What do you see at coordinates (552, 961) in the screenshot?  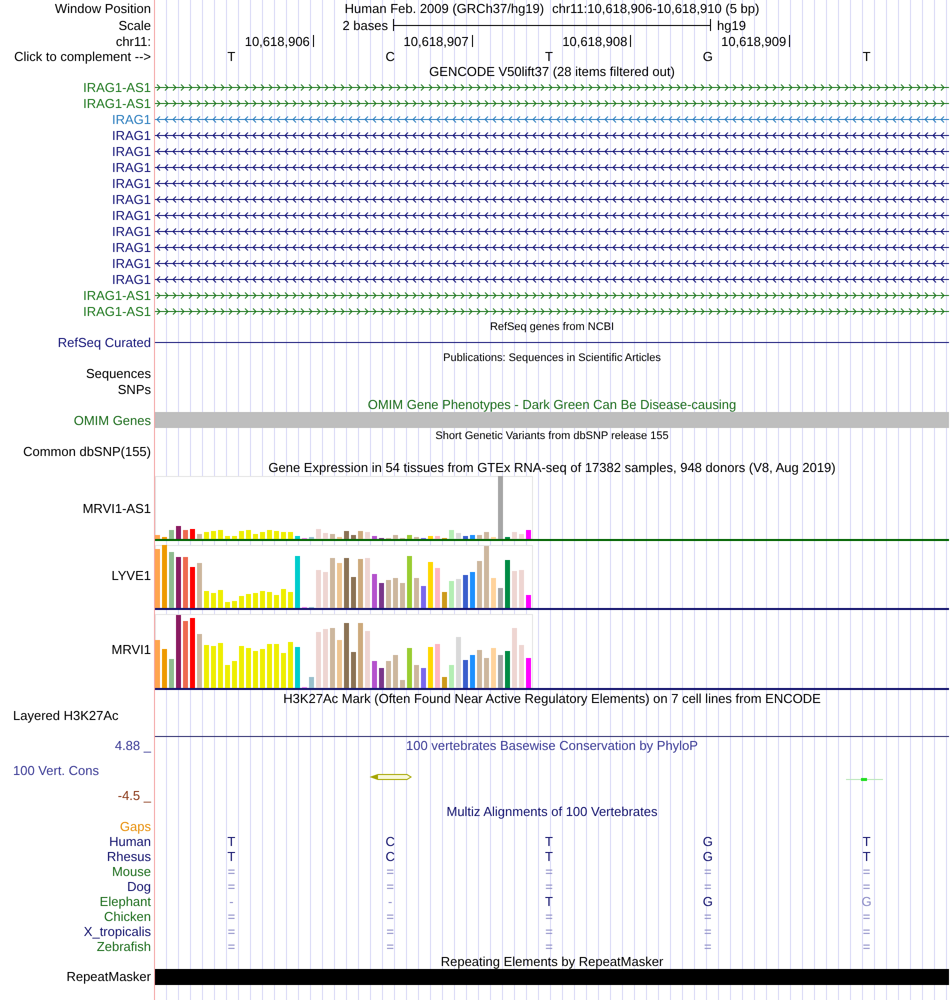 I see `track-title: Repeating Elements by RepeatMasker` at bounding box center [552, 961].